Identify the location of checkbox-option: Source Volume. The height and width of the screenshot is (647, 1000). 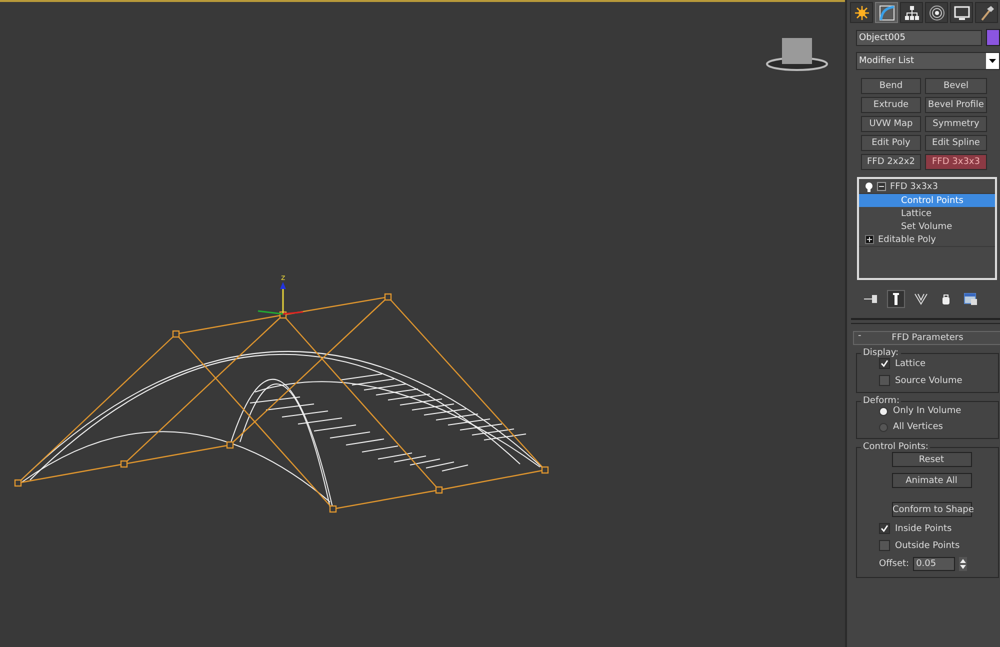
(927, 380).